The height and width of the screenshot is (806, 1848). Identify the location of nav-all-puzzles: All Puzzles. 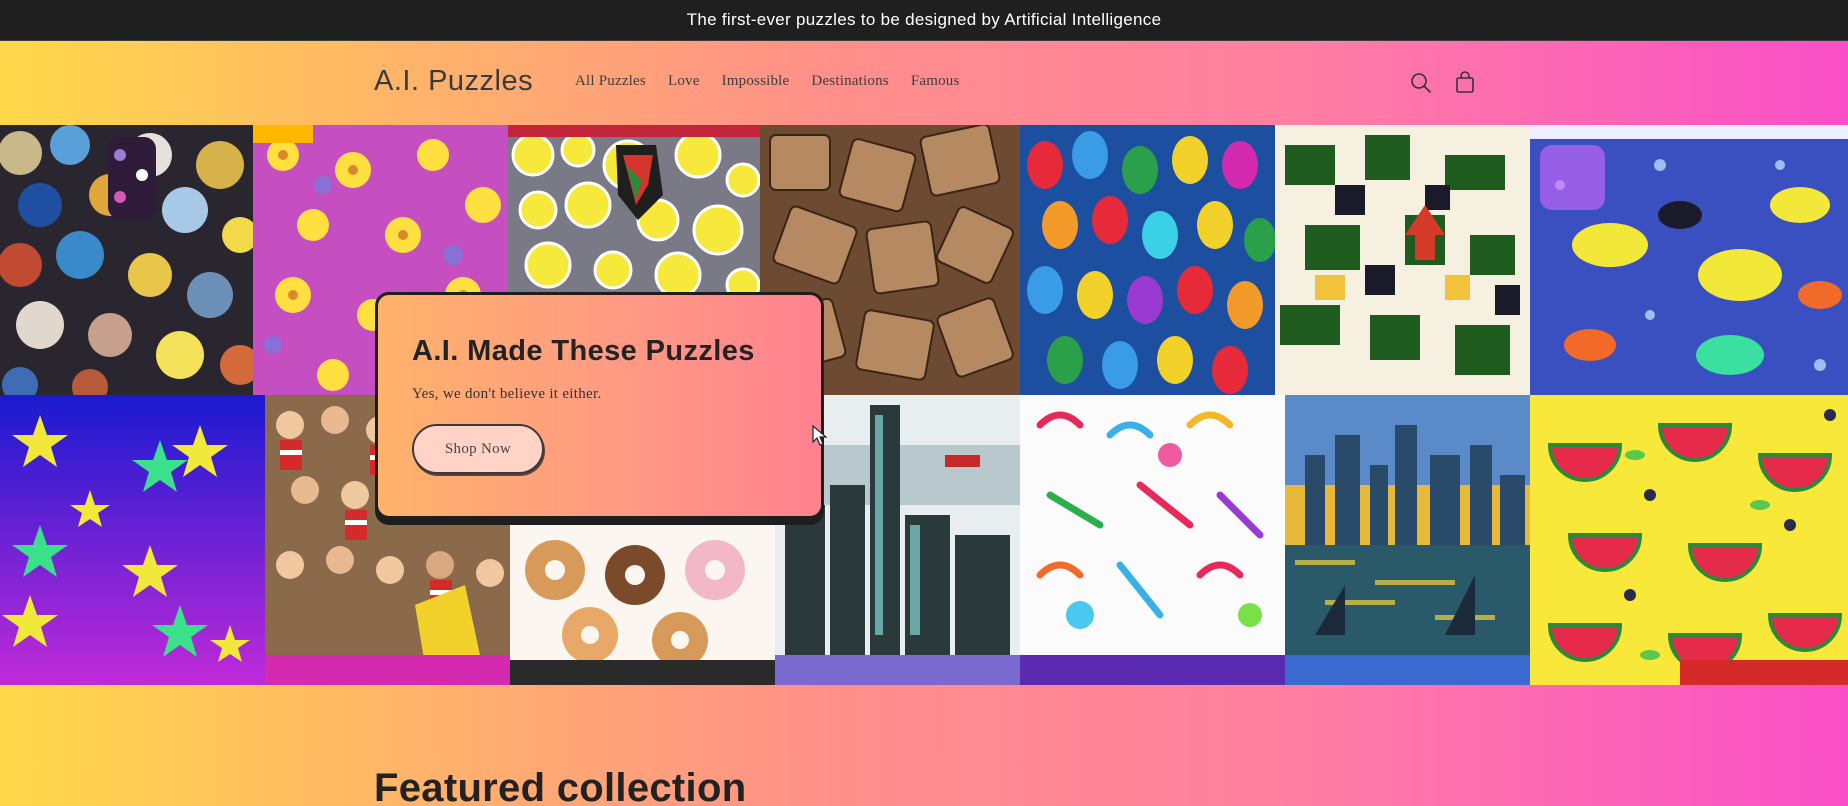
(610, 81).